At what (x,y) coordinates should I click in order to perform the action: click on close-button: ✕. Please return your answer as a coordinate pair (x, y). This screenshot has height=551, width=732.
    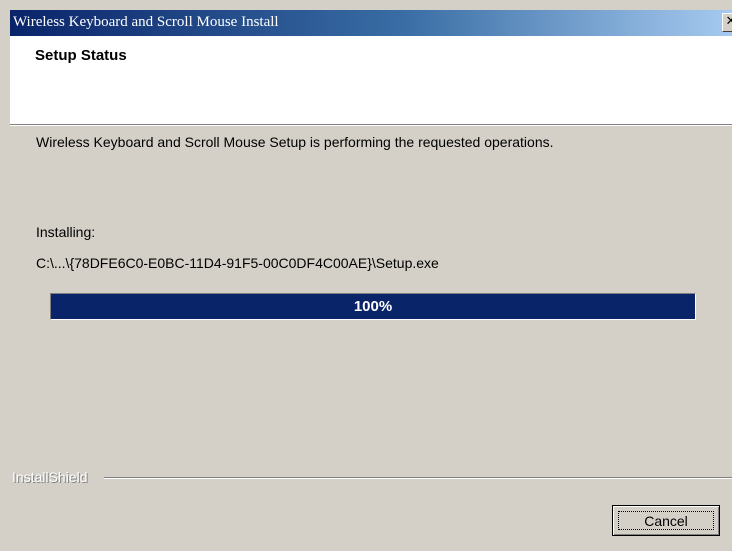
    Looking at the image, I should click on (727, 22).